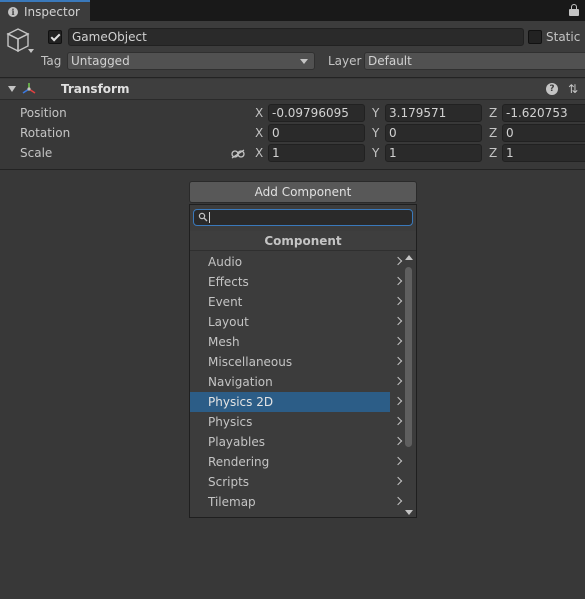  What do you see at coordinates (290, 514) in the screenshot?
I see `list-item-partial` at bounding box center [290, 514].